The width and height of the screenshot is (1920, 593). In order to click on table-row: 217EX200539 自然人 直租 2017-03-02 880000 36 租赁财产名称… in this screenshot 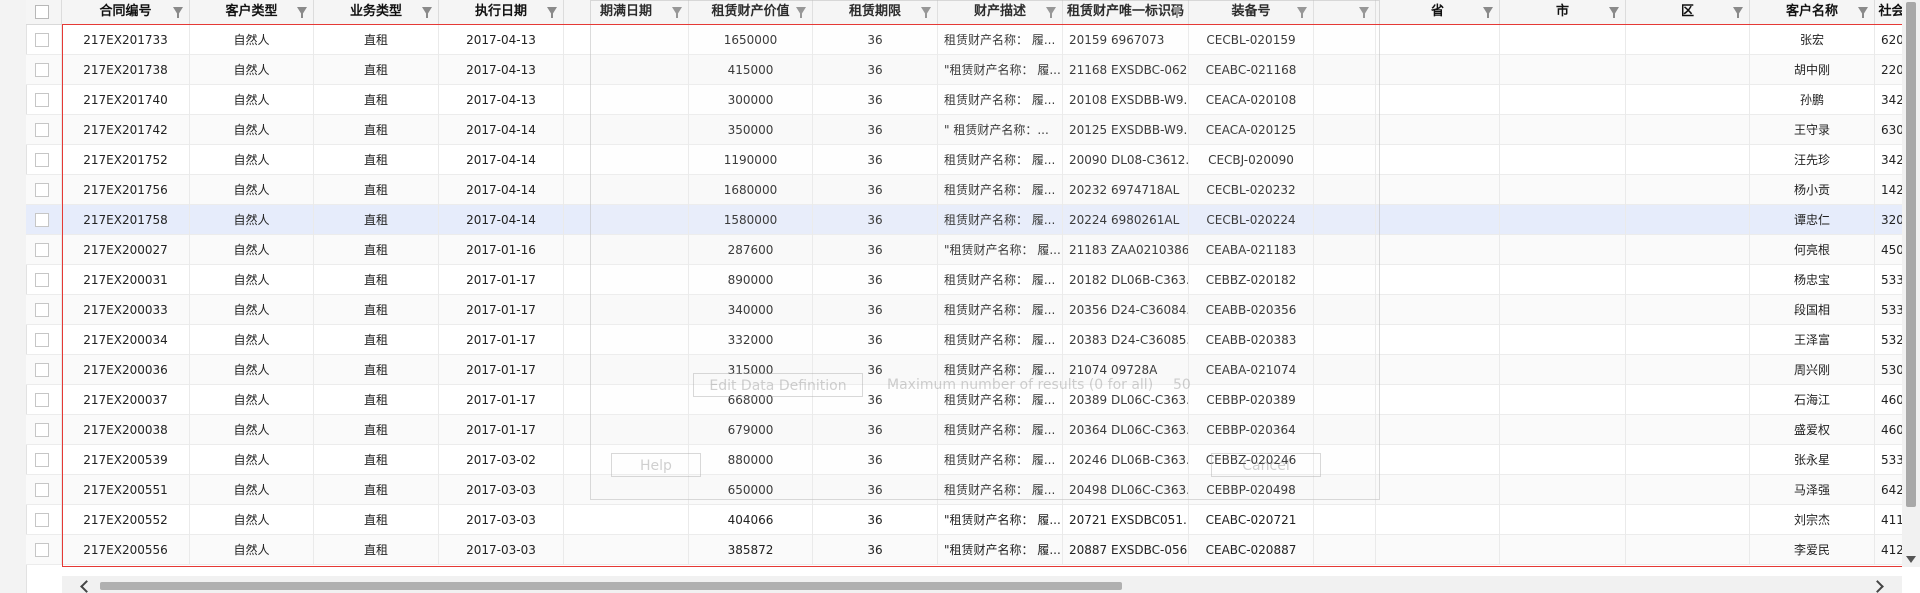, I will do `click(973, 460)`.